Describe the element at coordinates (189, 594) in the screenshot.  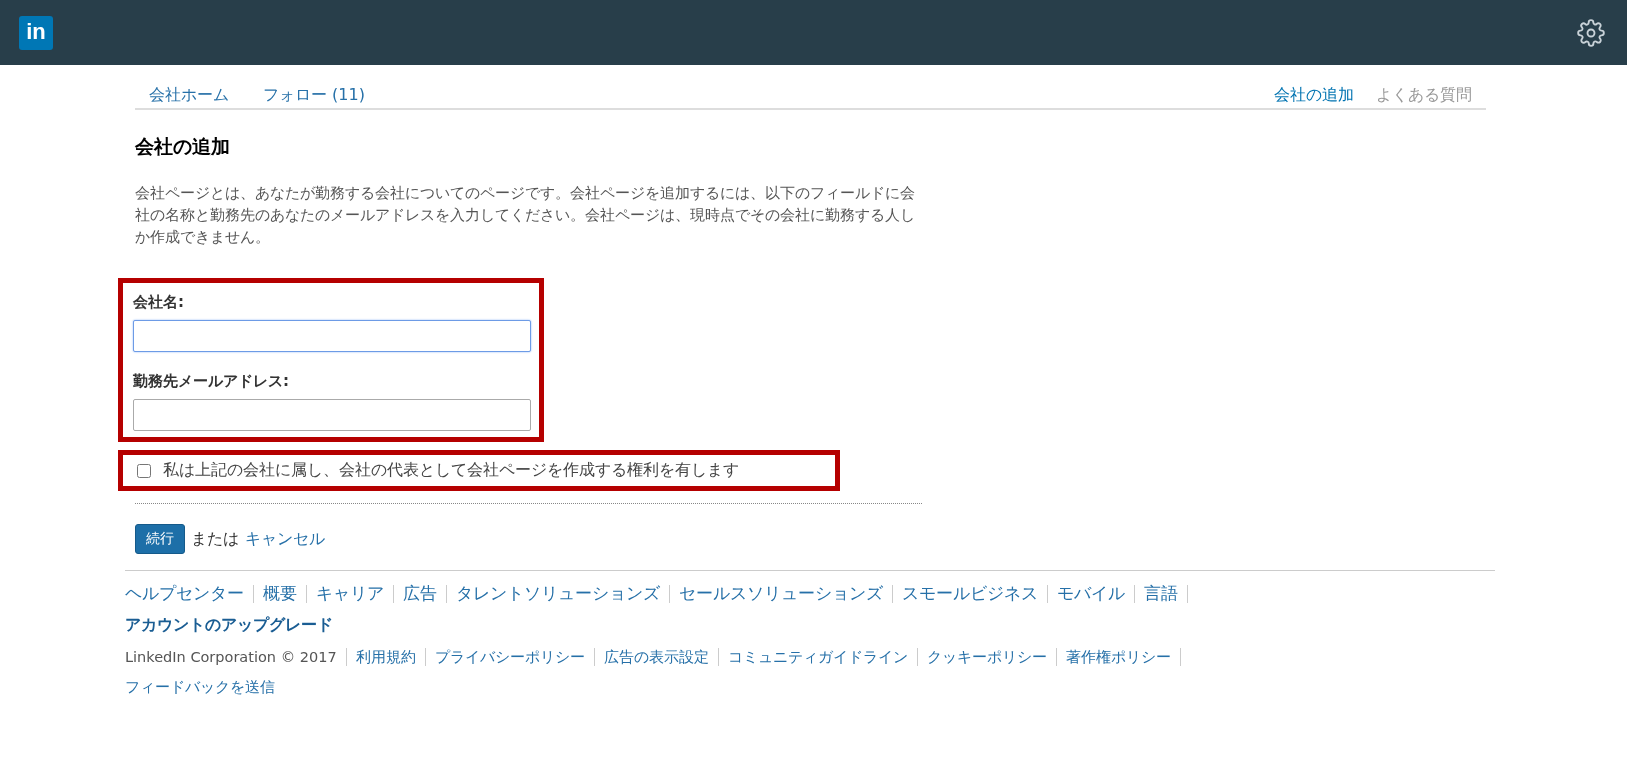
I see `footer-link: ヘルプセンター` at that location.